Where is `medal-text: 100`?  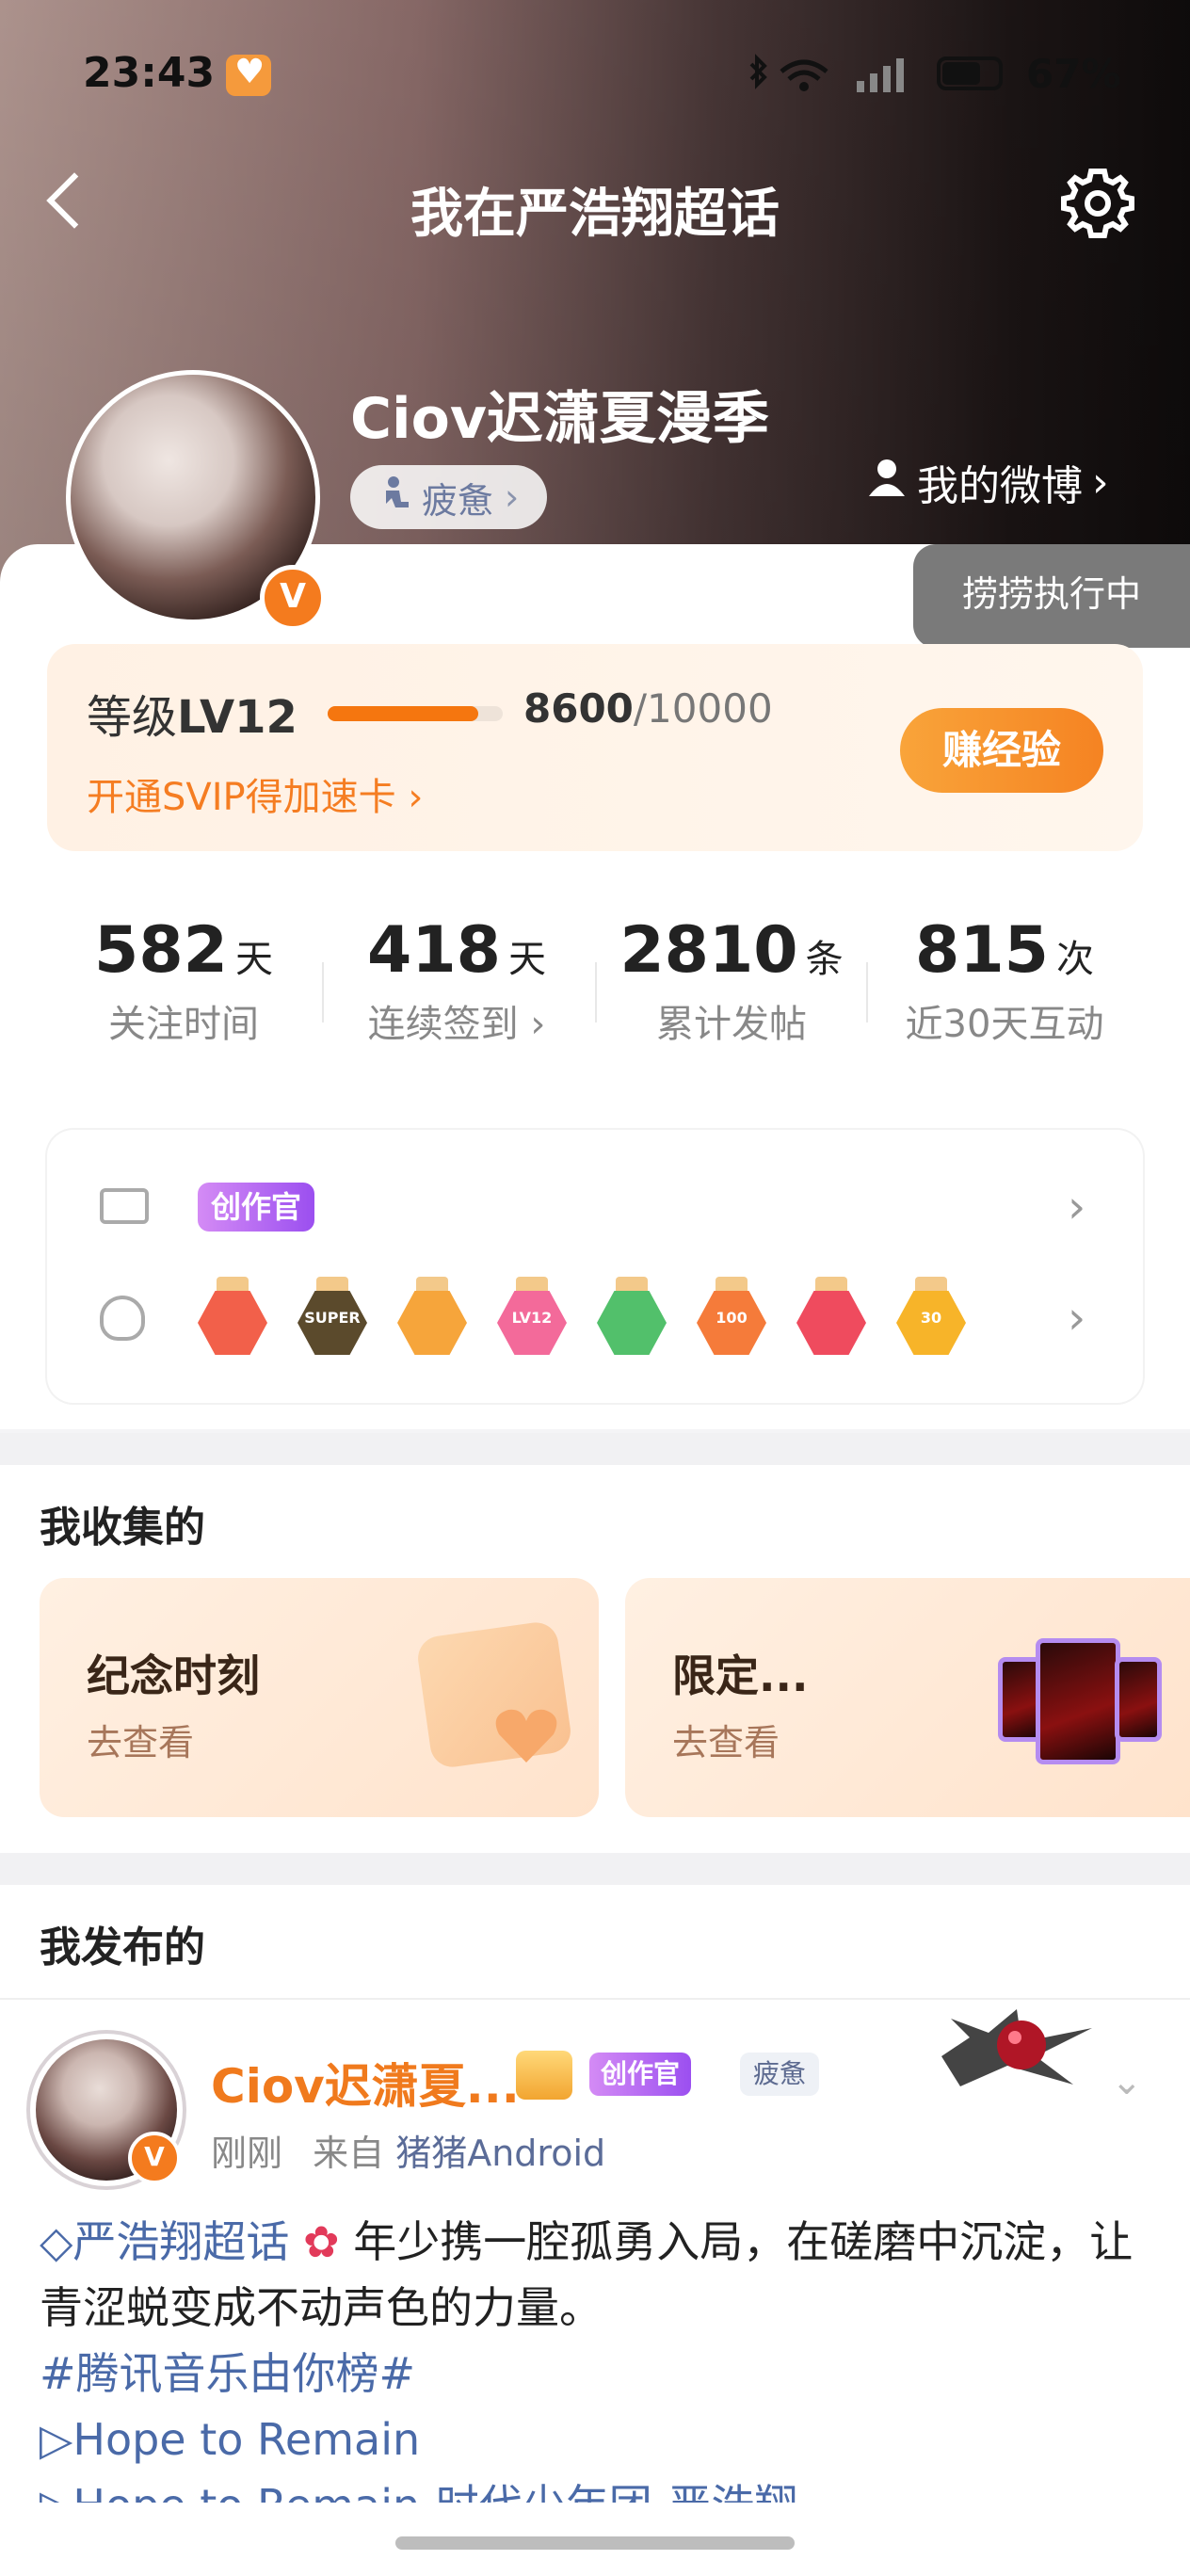 medal-text: 100 is located at coordinates (732, 1318).